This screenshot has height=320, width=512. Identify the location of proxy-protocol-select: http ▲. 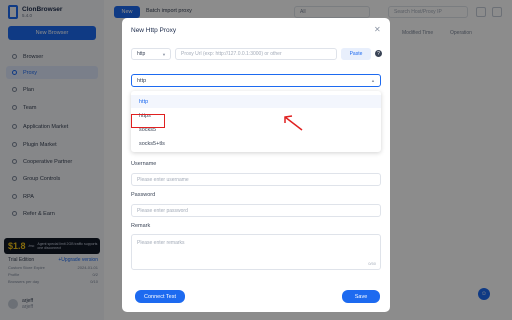
(256, 80).